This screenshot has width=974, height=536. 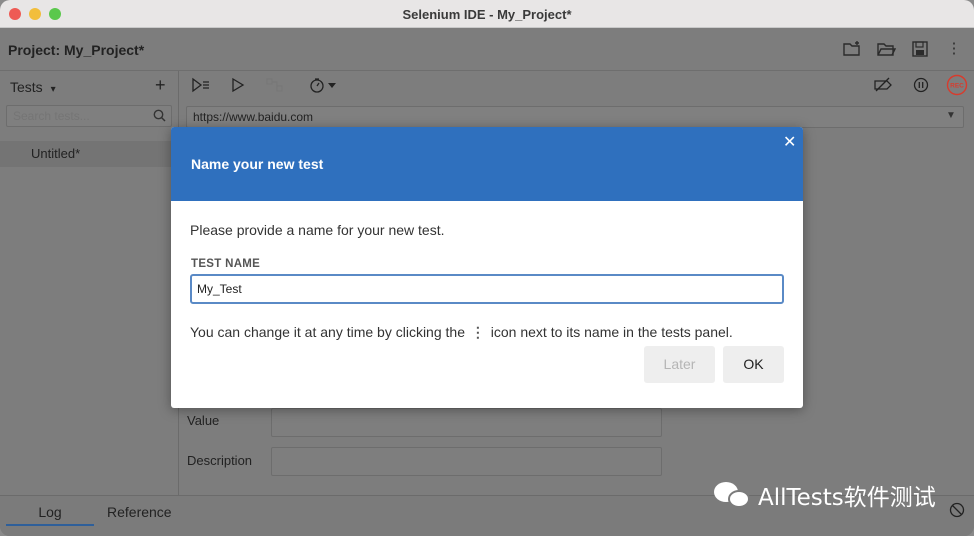 I want to click on window-title: Selenium IDE - My_Project*, so click(x=487, y=14).